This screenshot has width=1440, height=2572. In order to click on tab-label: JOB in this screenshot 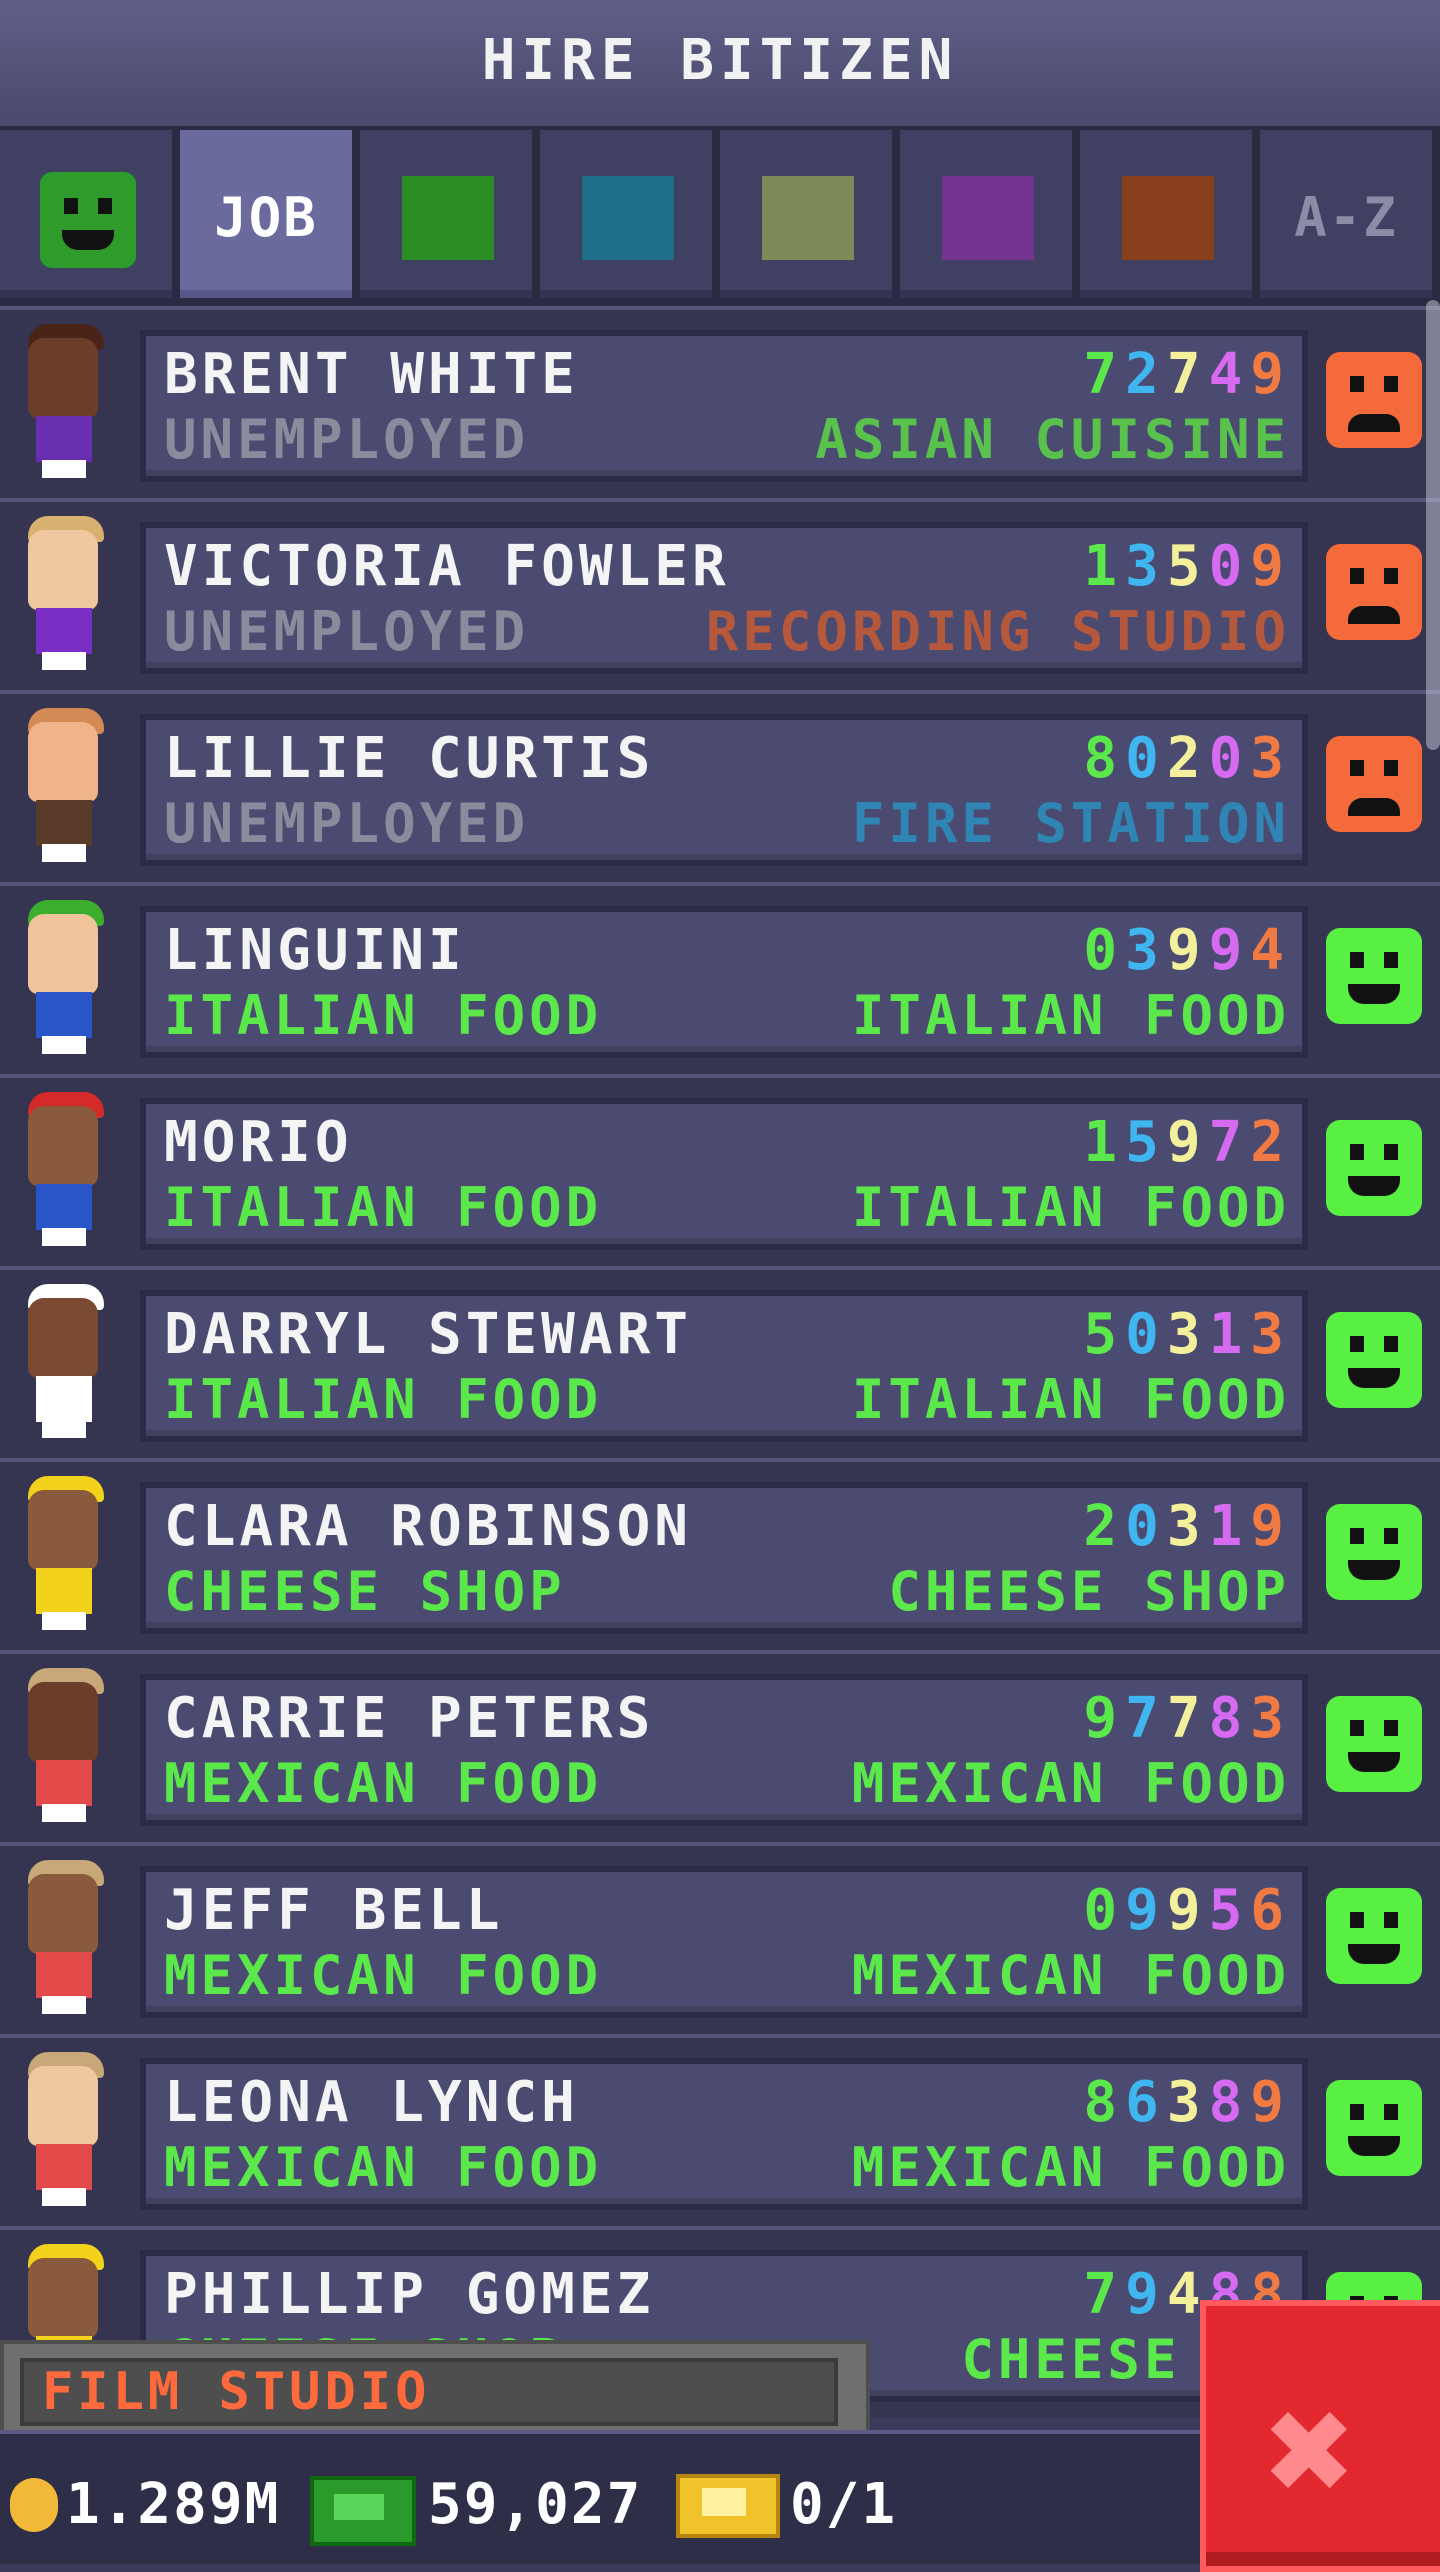, I will do `click(266, 217)`.